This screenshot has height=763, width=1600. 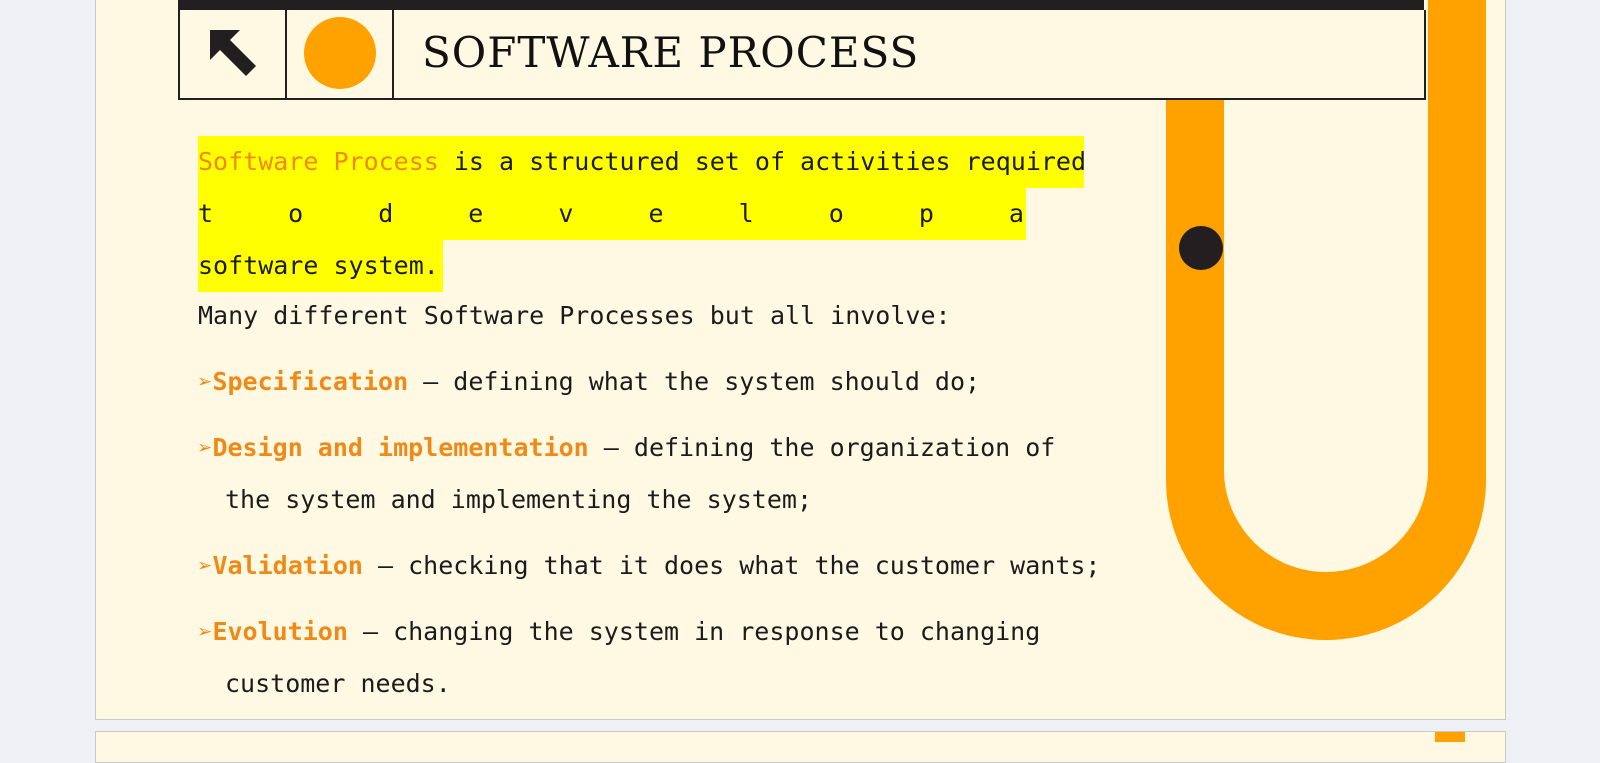 I want to click on bullet-continuation: the system and implementing the system;, so click(x=518, y=499).